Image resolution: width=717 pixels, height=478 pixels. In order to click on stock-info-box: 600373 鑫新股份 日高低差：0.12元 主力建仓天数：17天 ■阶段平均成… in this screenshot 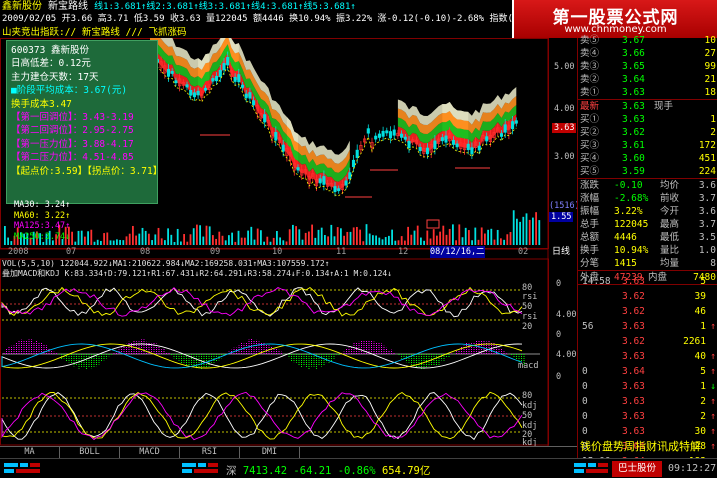, I will do `click(84, 122)`.